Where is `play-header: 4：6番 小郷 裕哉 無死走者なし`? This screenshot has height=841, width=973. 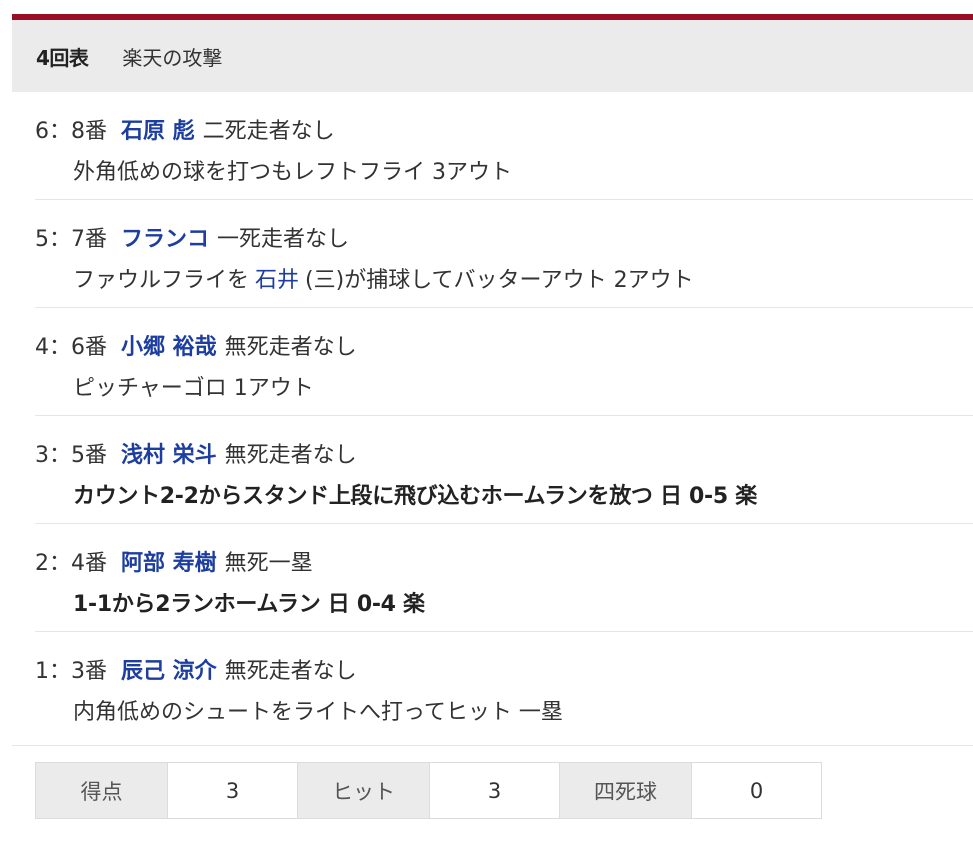
play-header: 4：6番 小郷 裕哉 無死走者なし is located at coordinates (196, 345).